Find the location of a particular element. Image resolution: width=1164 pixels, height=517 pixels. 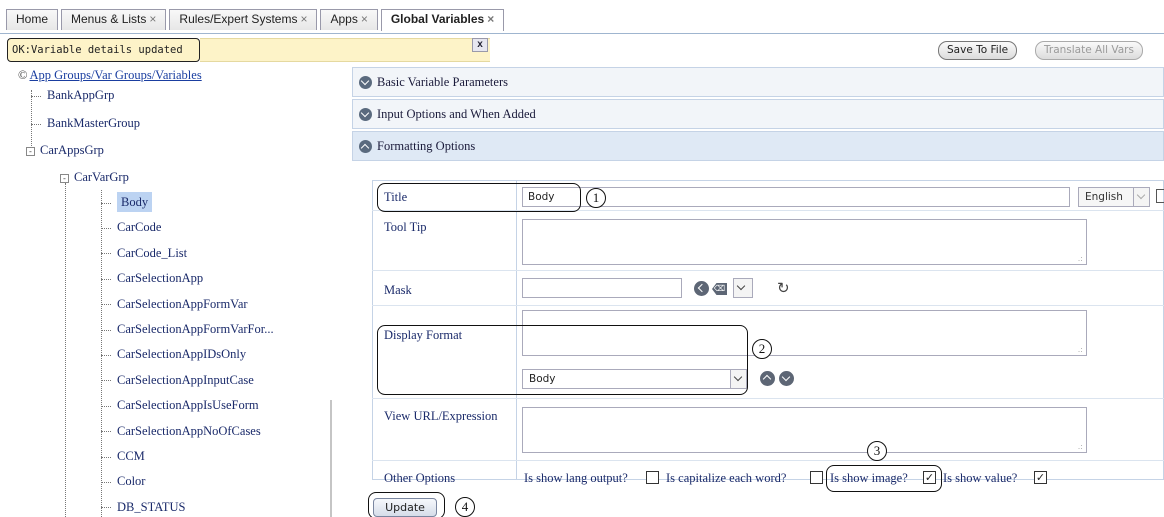

tree-group-label: CarAppsGrp is located at coordinates (72, 150).